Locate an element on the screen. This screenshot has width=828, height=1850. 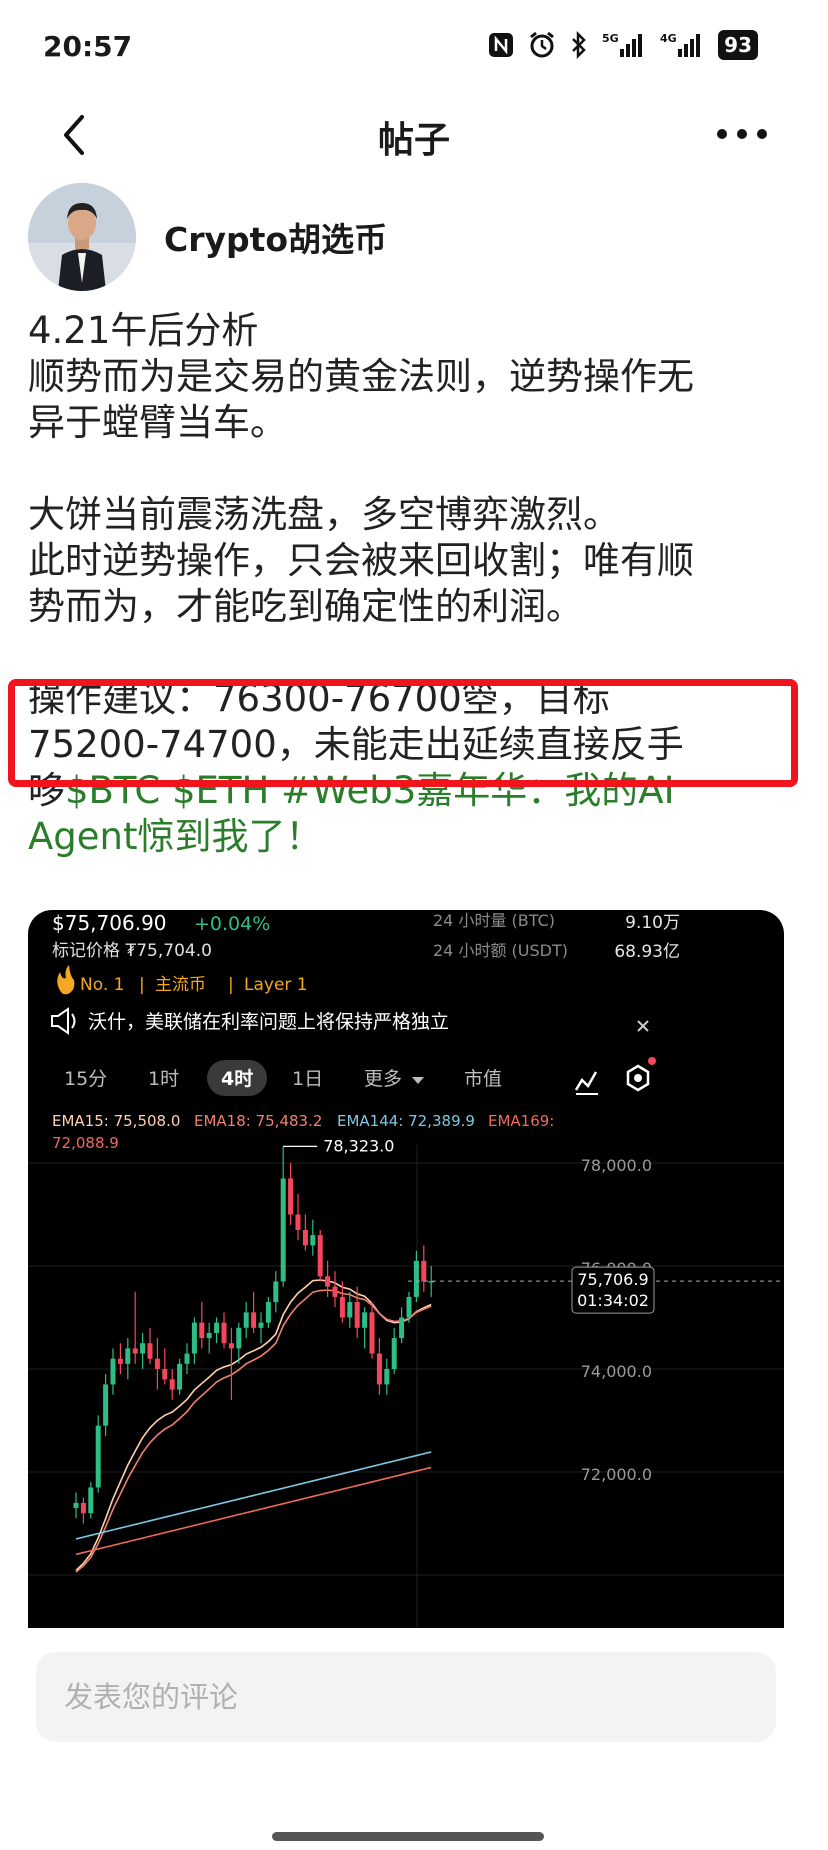
post-line: 大饼当前震荡洗盘，多空博弈激烈。 is located at coordinates (324, 514).